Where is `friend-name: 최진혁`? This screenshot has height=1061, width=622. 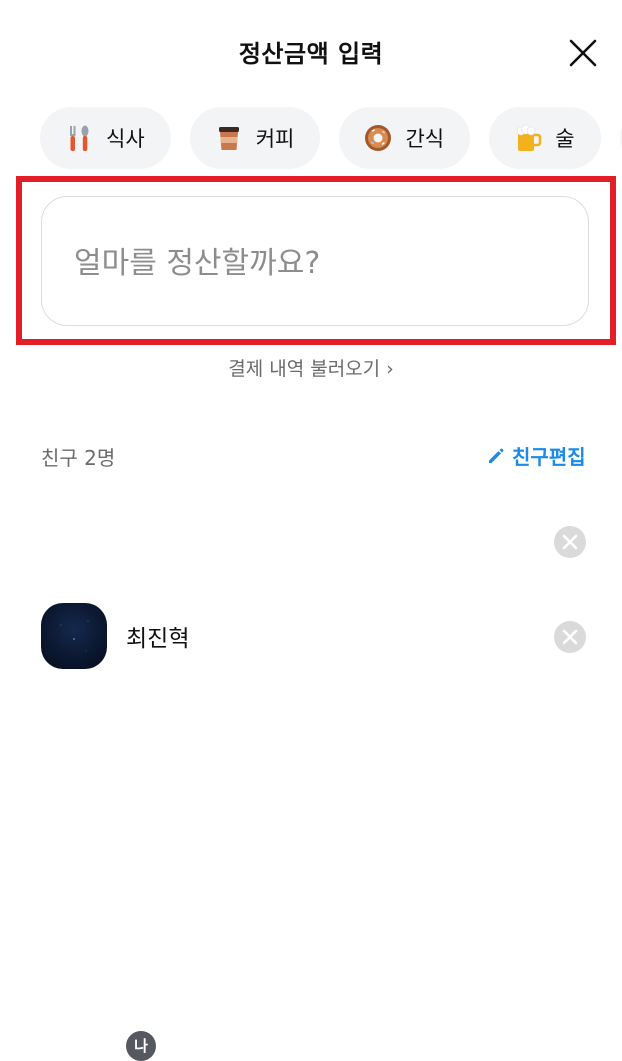
friend-name: 최진혁 is located at coordinates (158, 639).